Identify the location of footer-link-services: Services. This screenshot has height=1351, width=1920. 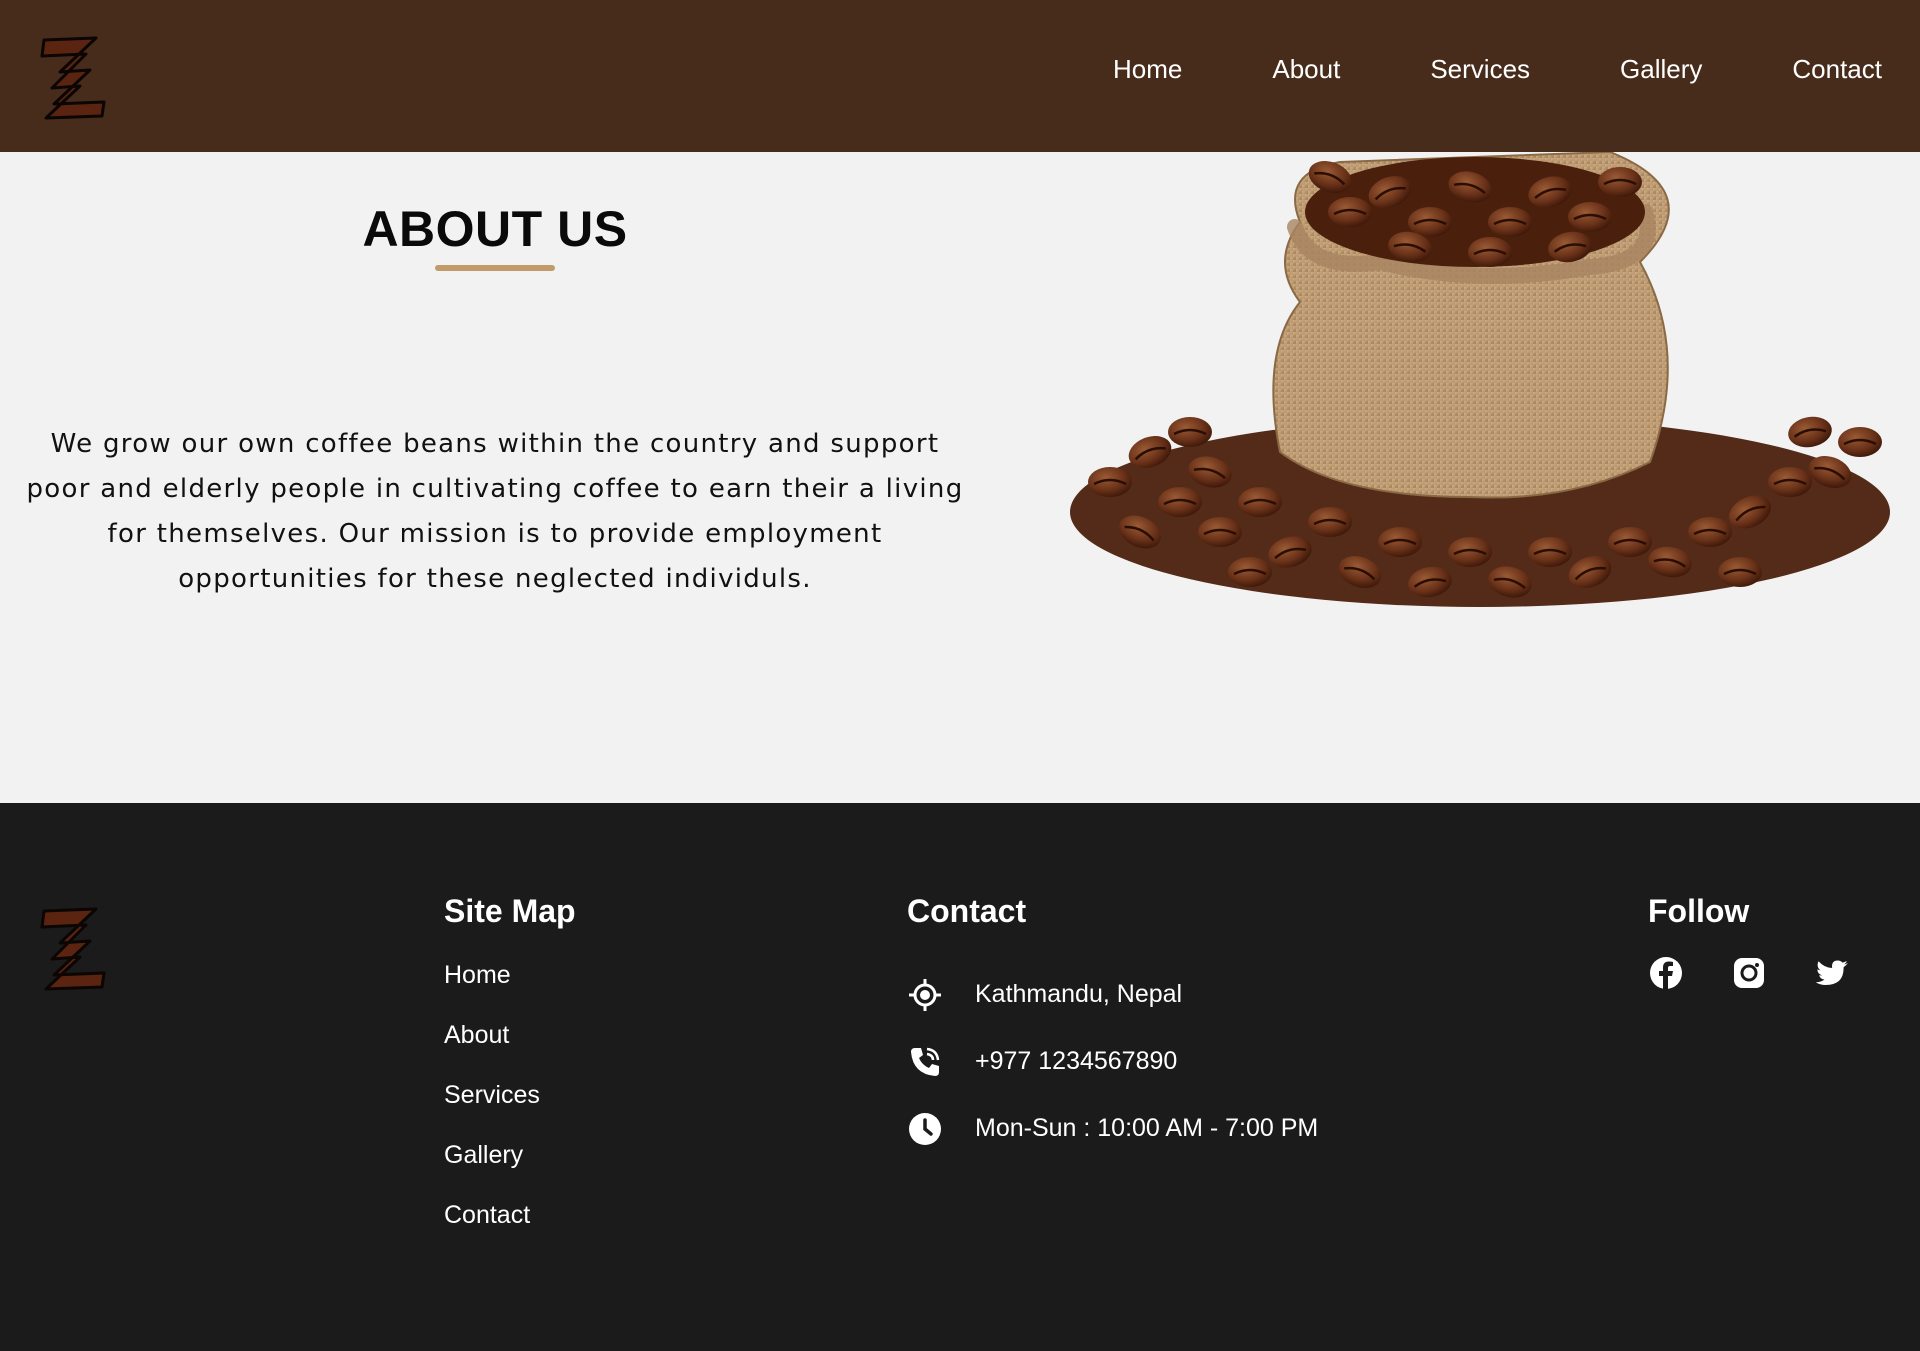
(492, 1111).